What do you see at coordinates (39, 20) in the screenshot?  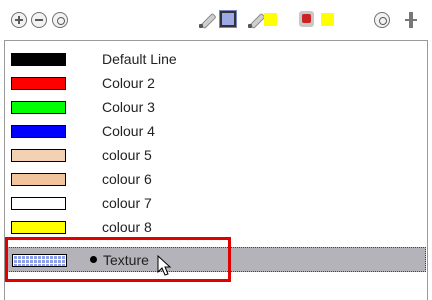 I see `remove-colour-button` at bounding box center [39, 20].